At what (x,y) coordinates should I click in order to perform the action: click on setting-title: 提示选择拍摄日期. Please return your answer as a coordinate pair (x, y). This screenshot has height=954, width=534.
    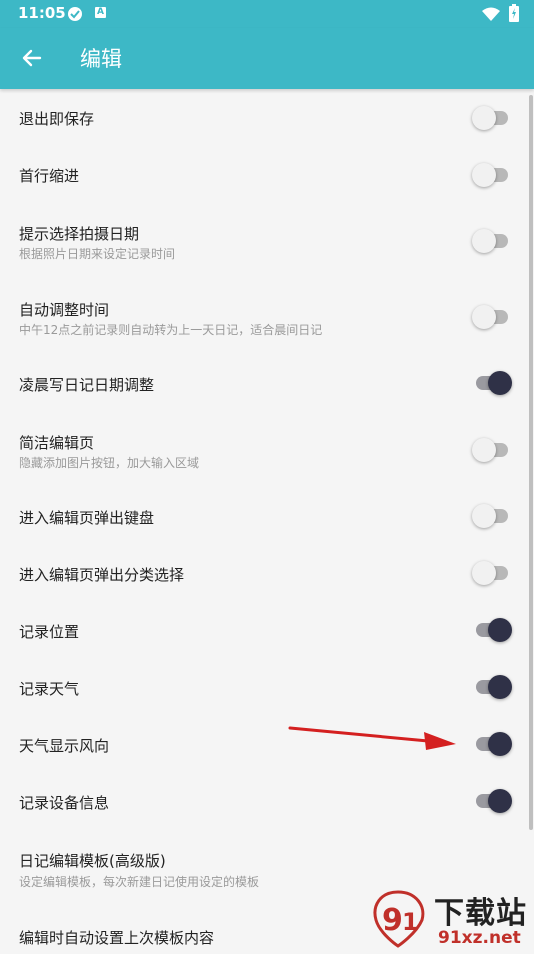
    Looking at the image, I should click on (79, 234).